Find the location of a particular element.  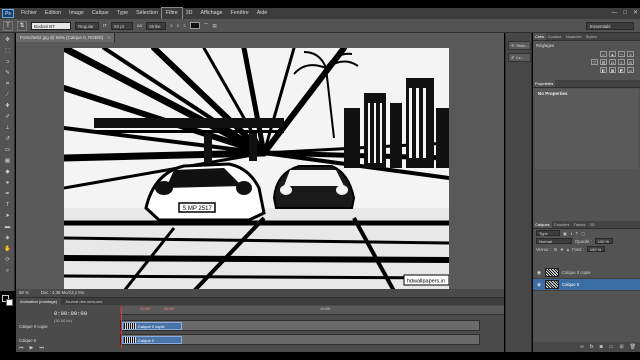

eyedropper-tool-icon: ⁄ is located at coordinates (7, 95).